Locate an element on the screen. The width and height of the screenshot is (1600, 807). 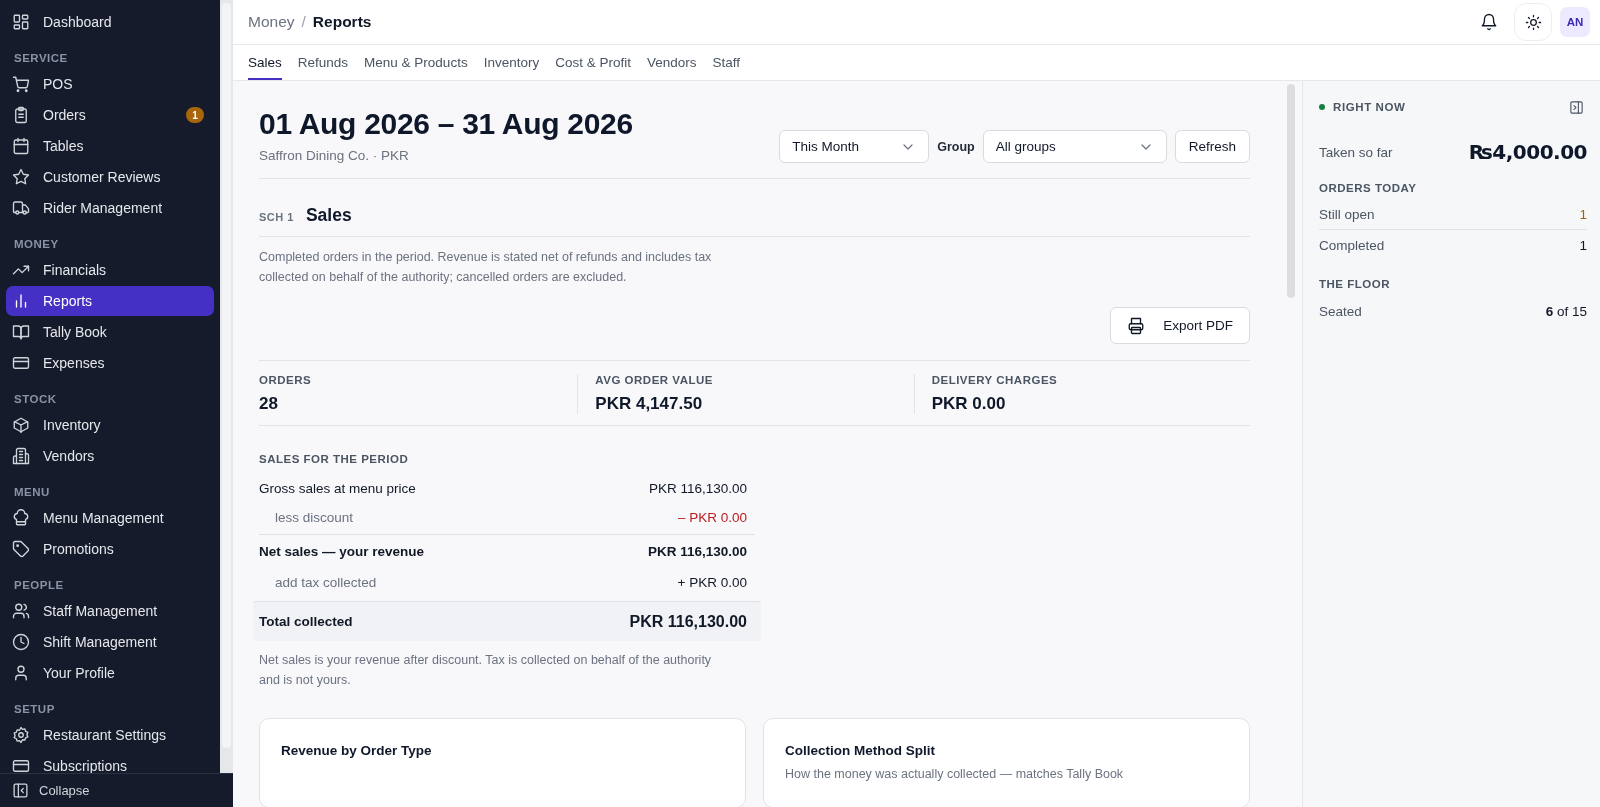
tab: Cost & Profit is located at coordinates (593, 62).